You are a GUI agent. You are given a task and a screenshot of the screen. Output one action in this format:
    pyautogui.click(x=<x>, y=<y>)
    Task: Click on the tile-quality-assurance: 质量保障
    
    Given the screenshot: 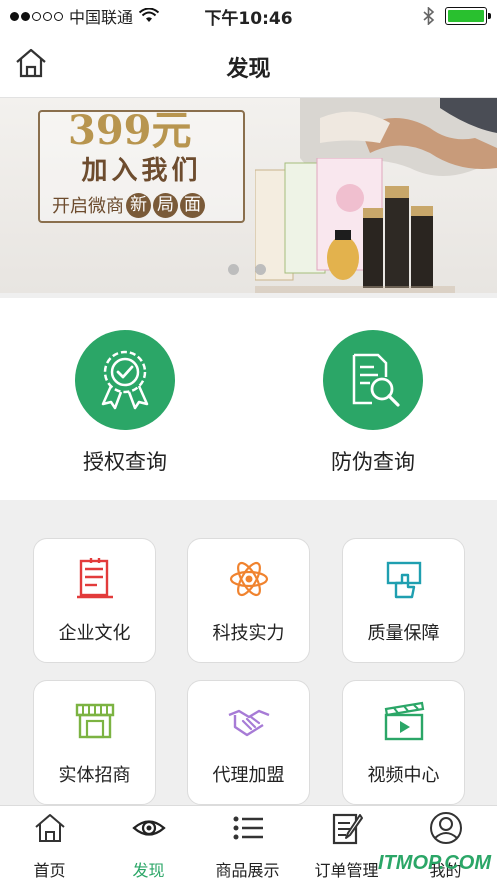 What is the action you would take?
    pyautogui.click(x=403, y=600)
    